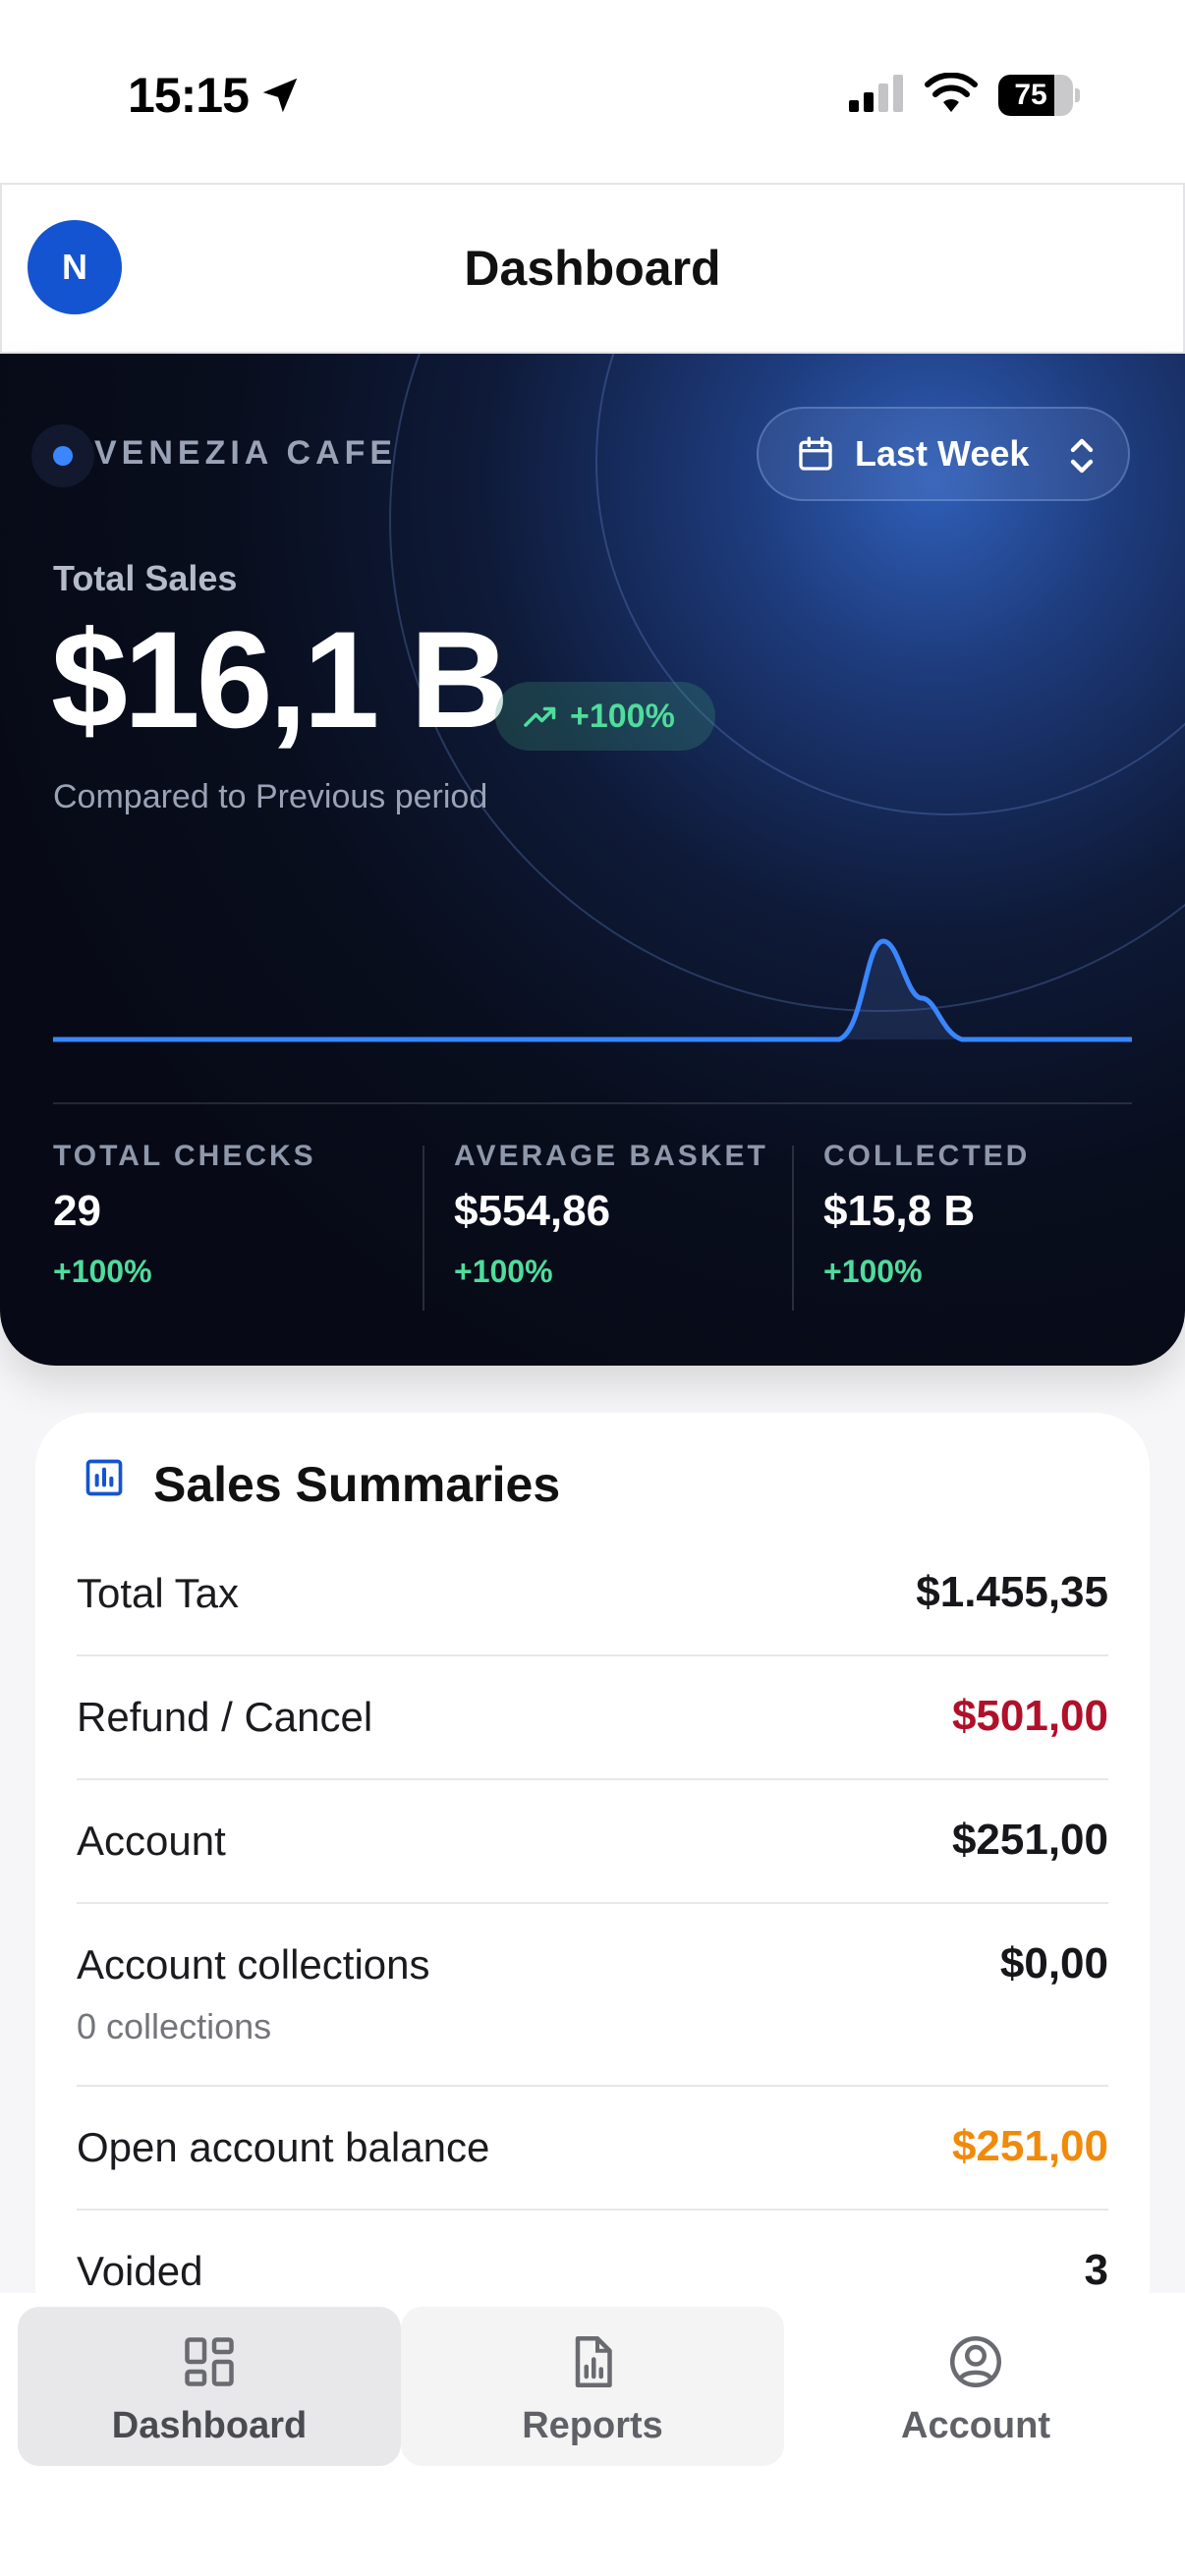  I want to click on card-title: Sales Summaries, so click(357, 1484).